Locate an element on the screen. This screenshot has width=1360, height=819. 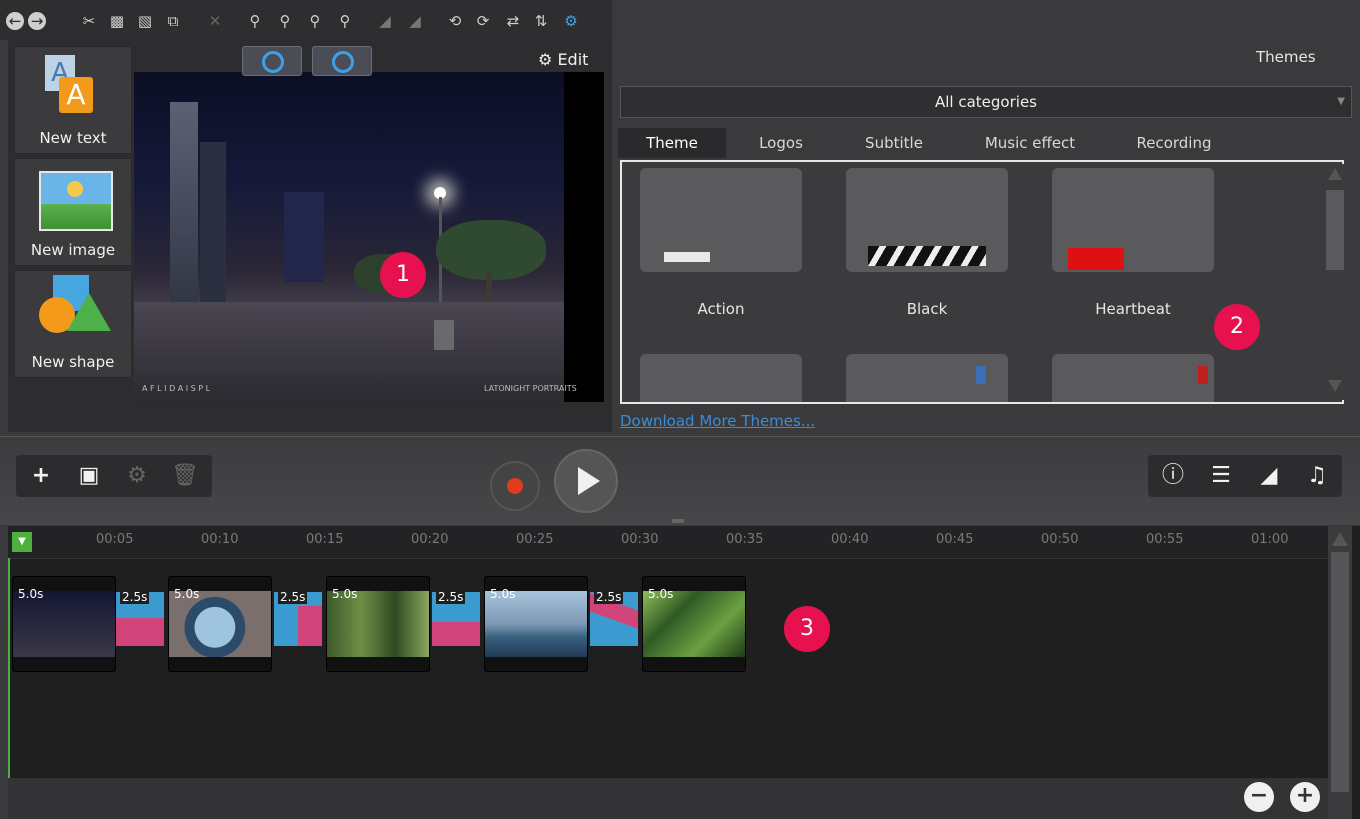
info-icon: ⓘ is located at coordinates (1173, 476).